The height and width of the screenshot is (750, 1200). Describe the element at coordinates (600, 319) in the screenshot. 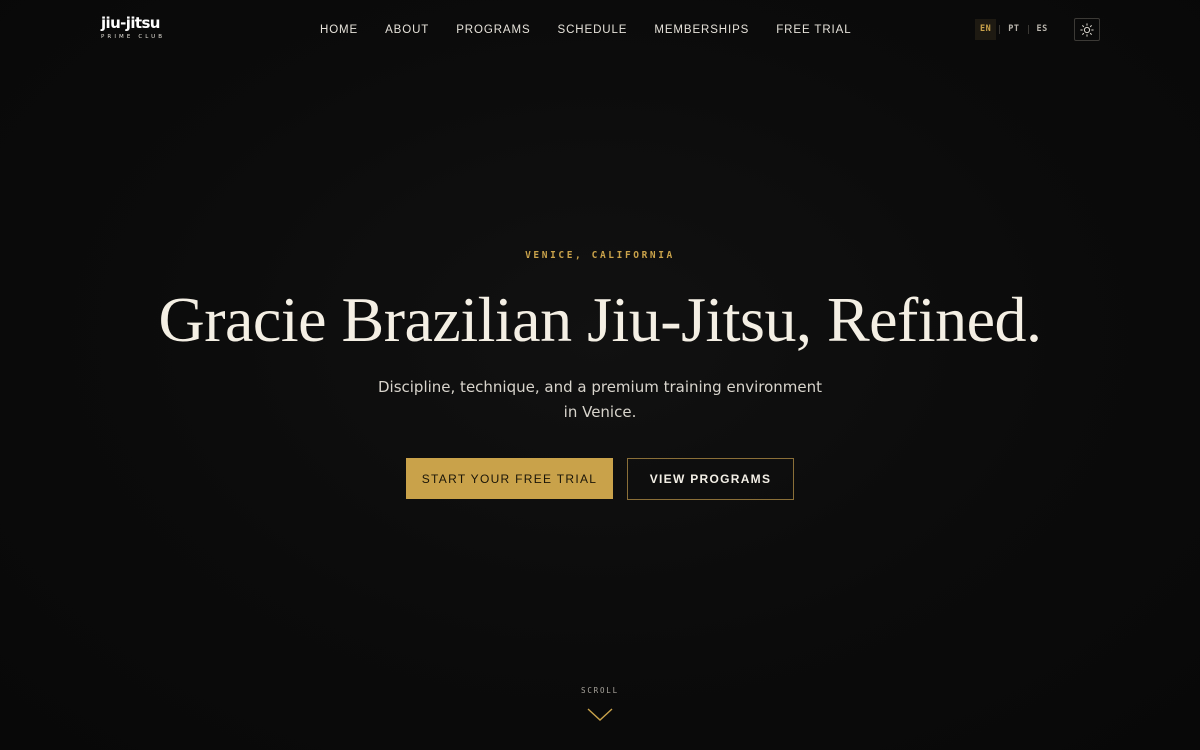

I see `hero-headline: Gracie Brazilian Jiu-Jitsu, Refined.` at that location.